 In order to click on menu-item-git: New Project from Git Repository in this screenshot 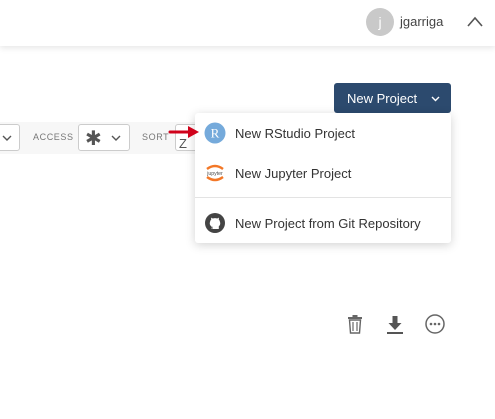, I will do `click(323, 223)`.